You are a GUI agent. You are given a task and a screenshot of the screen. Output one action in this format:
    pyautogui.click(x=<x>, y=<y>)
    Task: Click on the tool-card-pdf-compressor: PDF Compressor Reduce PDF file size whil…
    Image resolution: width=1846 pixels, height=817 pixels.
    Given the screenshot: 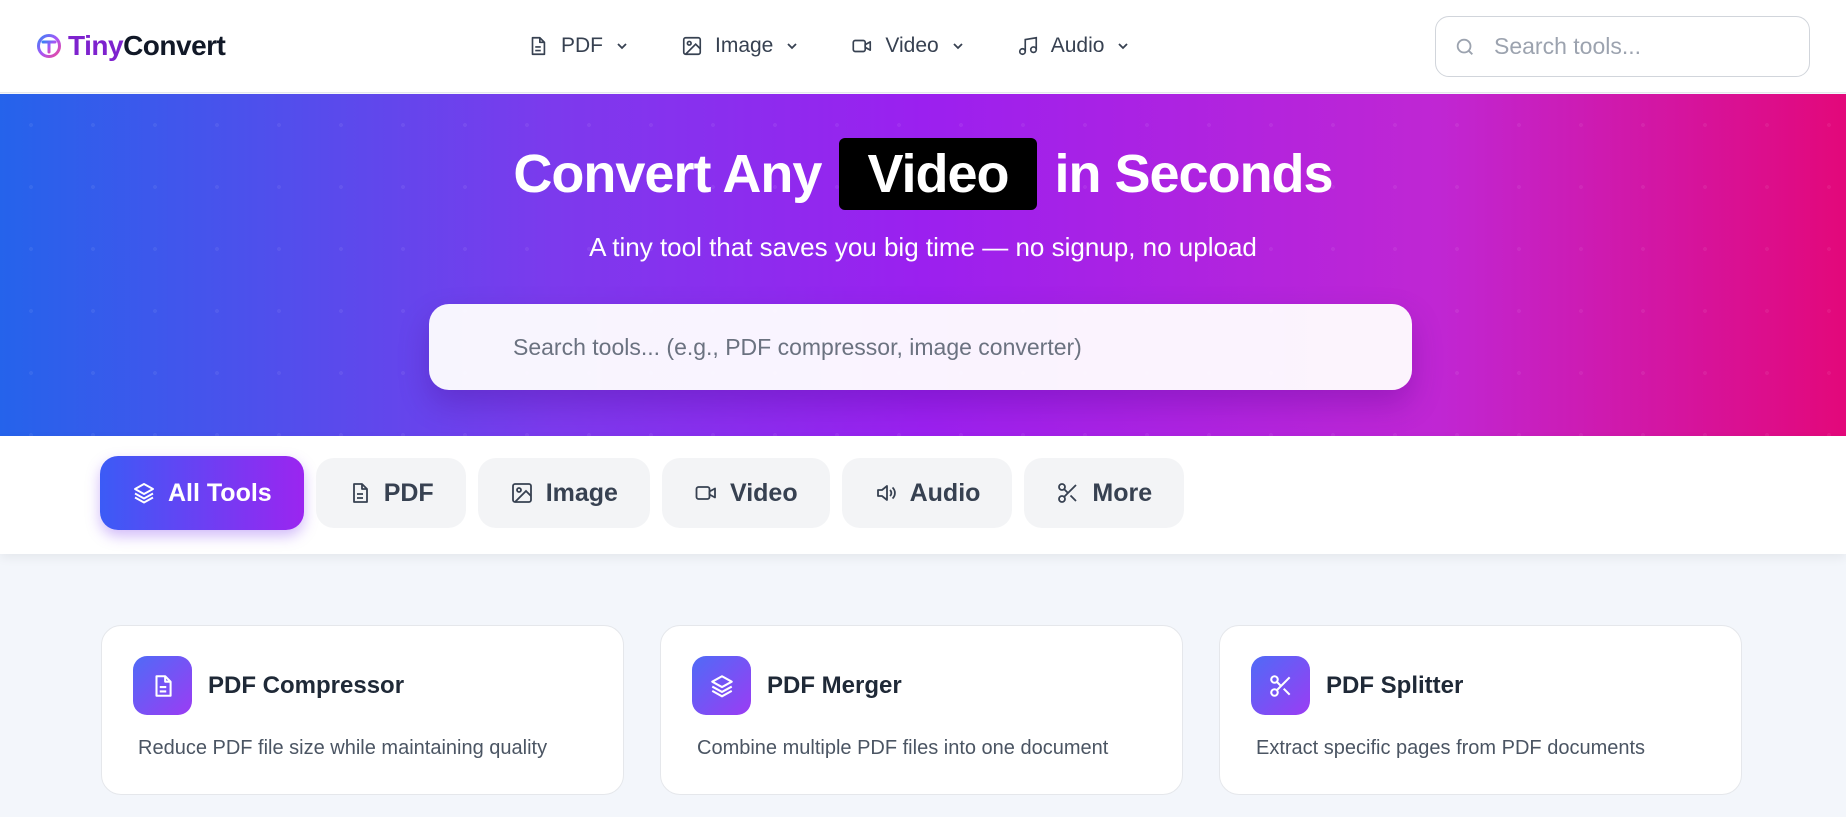 What is the action you would take?
    pyautogui.click(x=362, y=710)
    